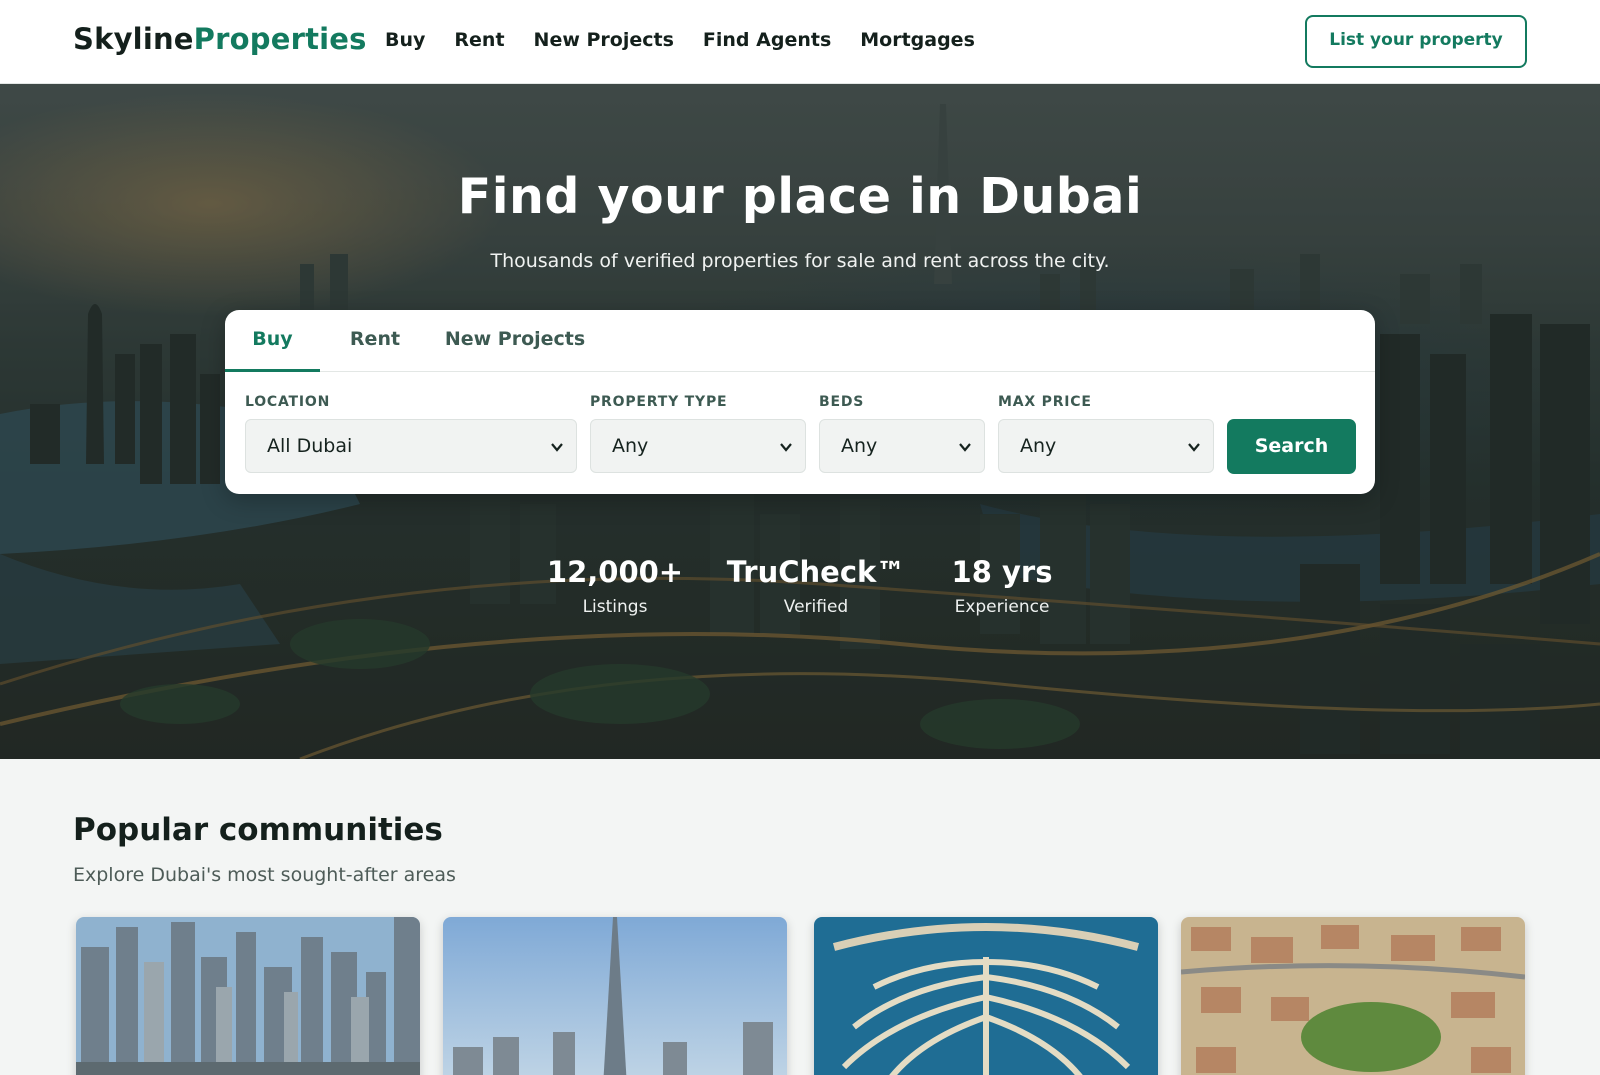  What do you see at coordinates (859, 446) in the screenshot?
I see `beds-value: Any` at bounding box center [859, 446].